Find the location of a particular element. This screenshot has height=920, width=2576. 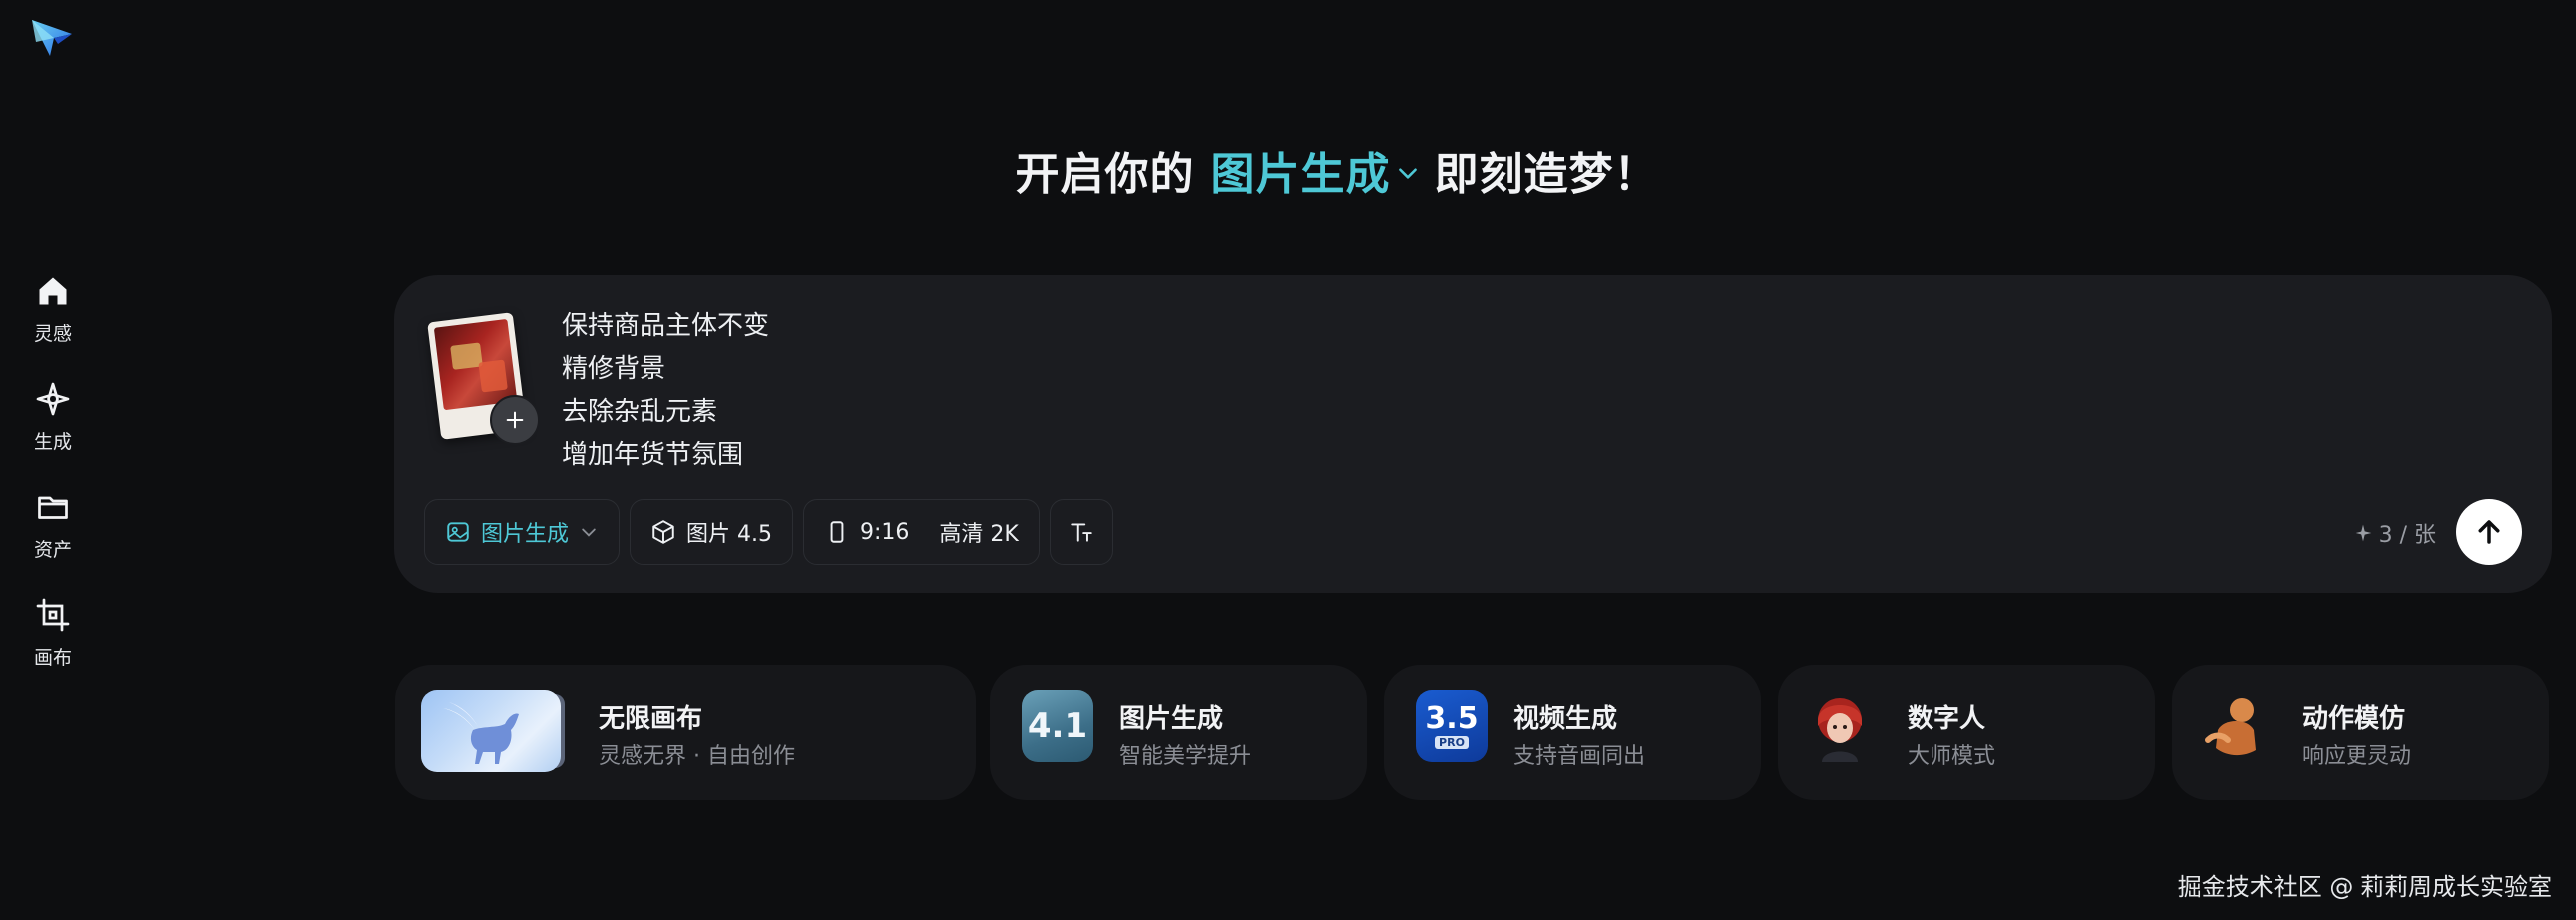

plus-icon is located at coordinates (515, 420).